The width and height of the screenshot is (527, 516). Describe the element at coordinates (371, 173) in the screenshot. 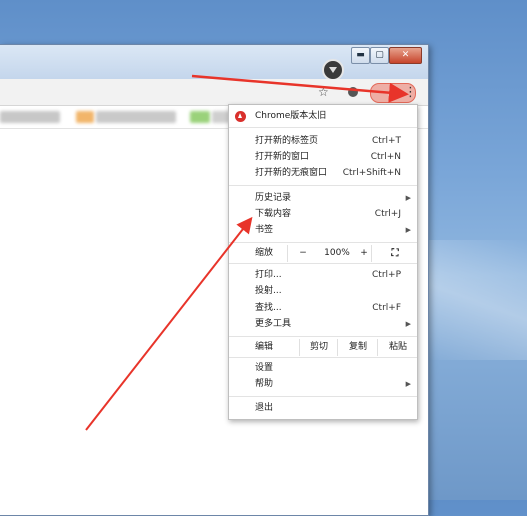

I see `menu-item-shortcut: Ctrl+Shift+N` at that location.